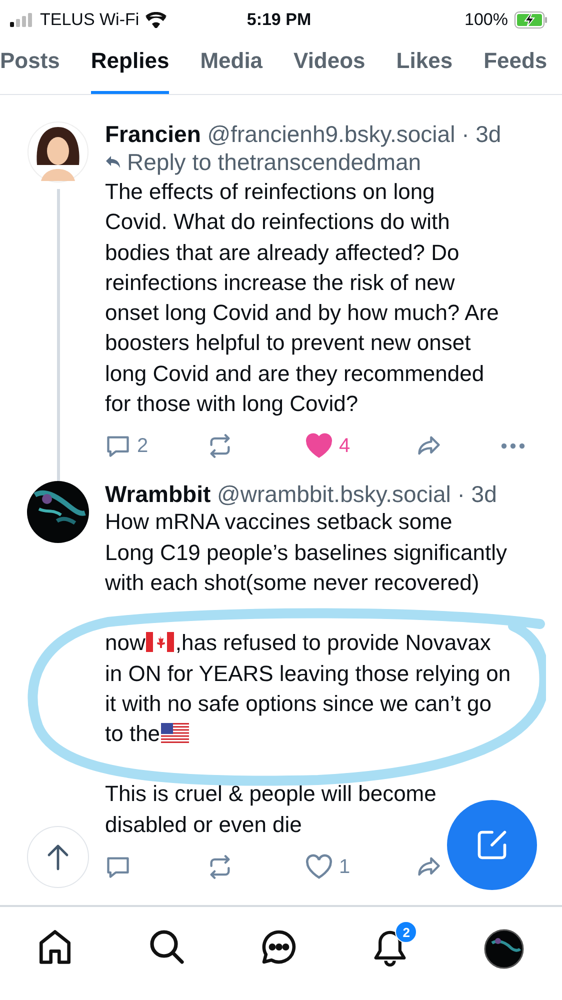  Describe the element at coordinates (354, 134) in the screenshot. I see `post-meta: @francienh9.bsky.social · 3d` at that location.